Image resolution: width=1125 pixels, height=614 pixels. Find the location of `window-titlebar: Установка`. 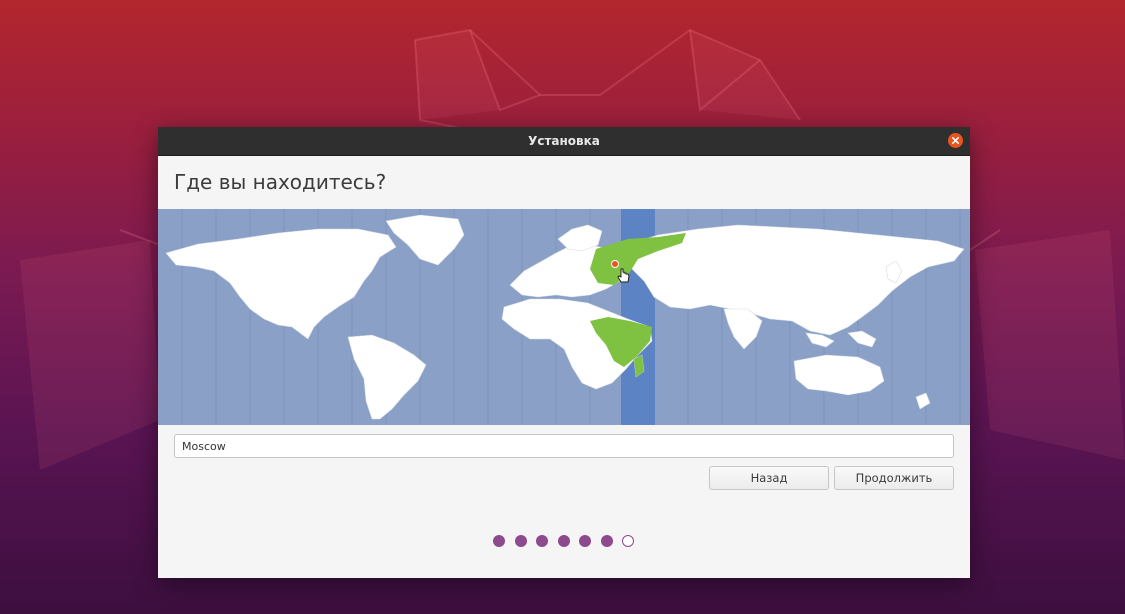

window-titlebar: Установка is located at coordinates (564, 141).